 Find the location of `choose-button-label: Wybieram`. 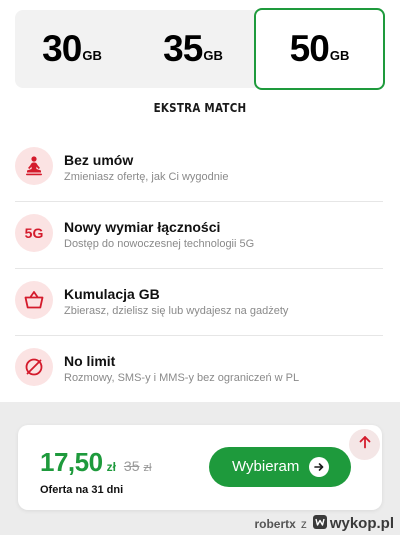

choose-button-label: Wybieram is located at coordinates (266, 466).